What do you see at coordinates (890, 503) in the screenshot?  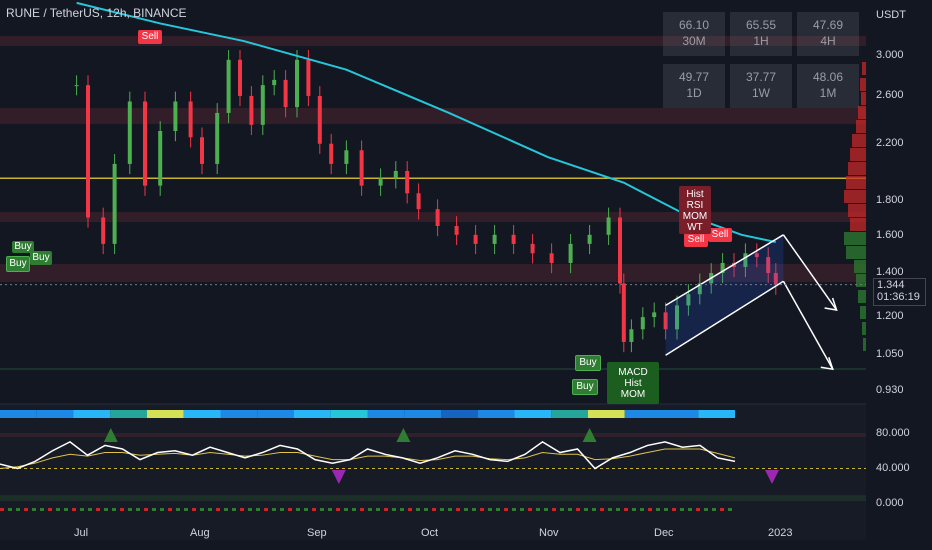 I see `osc-tick: 0.000` at bounding box center [890, 503].